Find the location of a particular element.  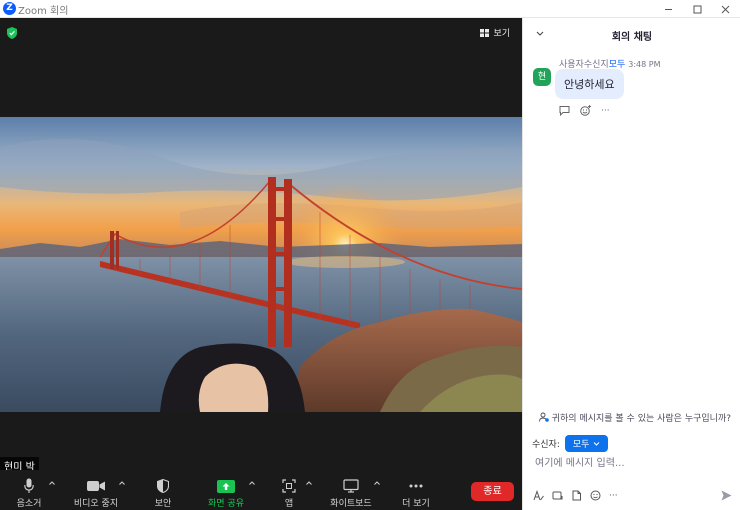

close-icon is located at coordinates (725, 9).